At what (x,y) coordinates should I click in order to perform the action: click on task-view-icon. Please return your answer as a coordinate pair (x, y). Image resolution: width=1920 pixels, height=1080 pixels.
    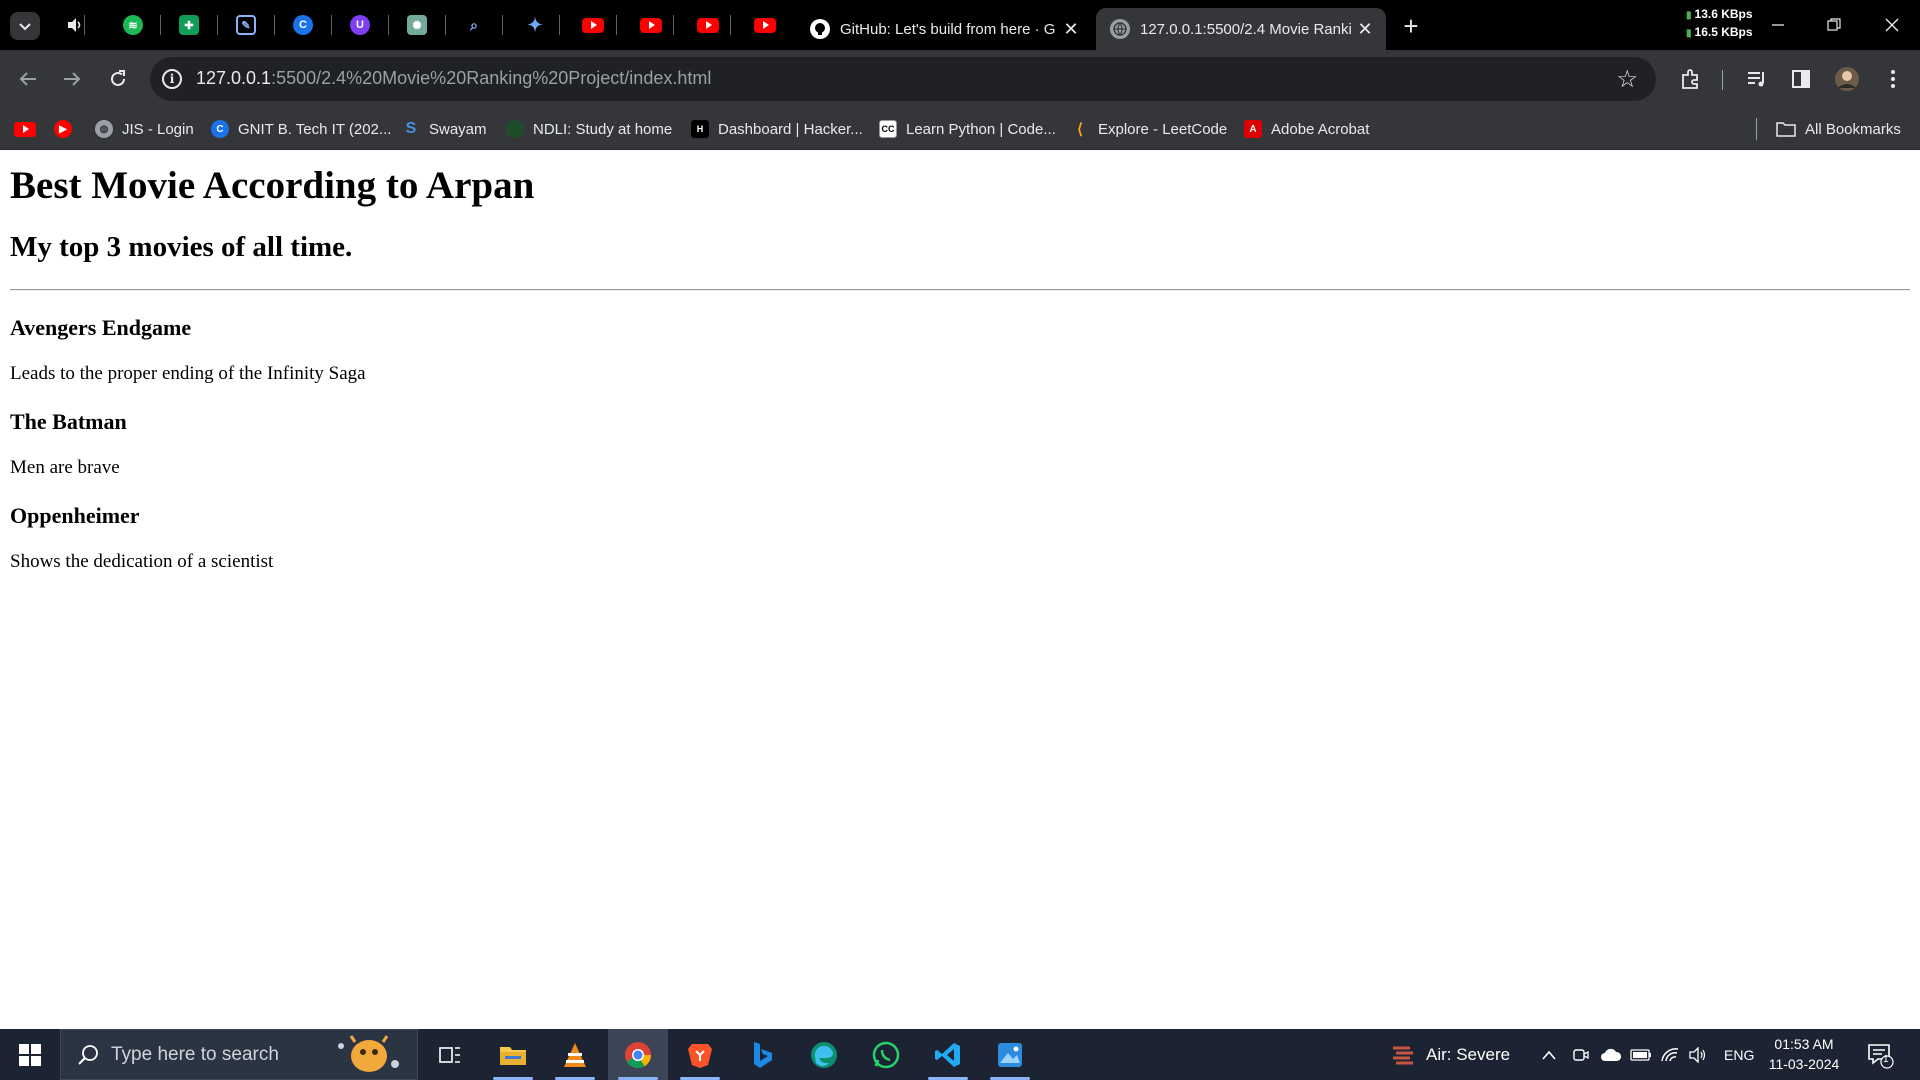
    Looking at the image, I should click on (449, 1054).